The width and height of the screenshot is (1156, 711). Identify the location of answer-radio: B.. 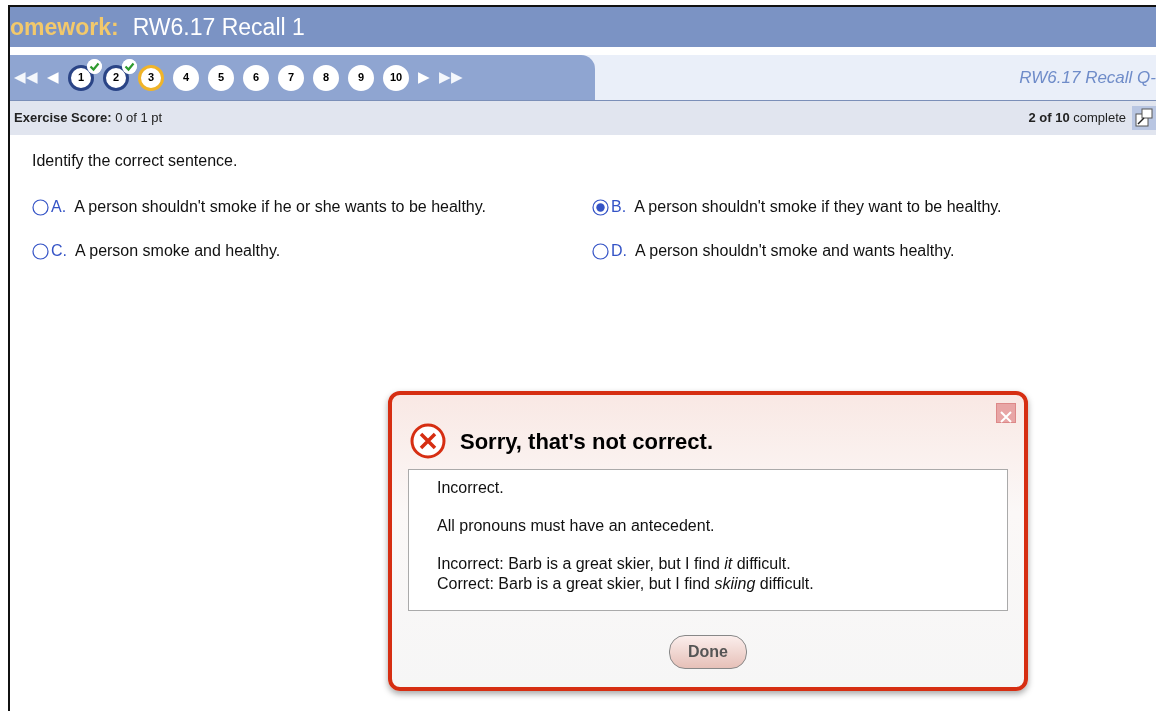
(609, 207).